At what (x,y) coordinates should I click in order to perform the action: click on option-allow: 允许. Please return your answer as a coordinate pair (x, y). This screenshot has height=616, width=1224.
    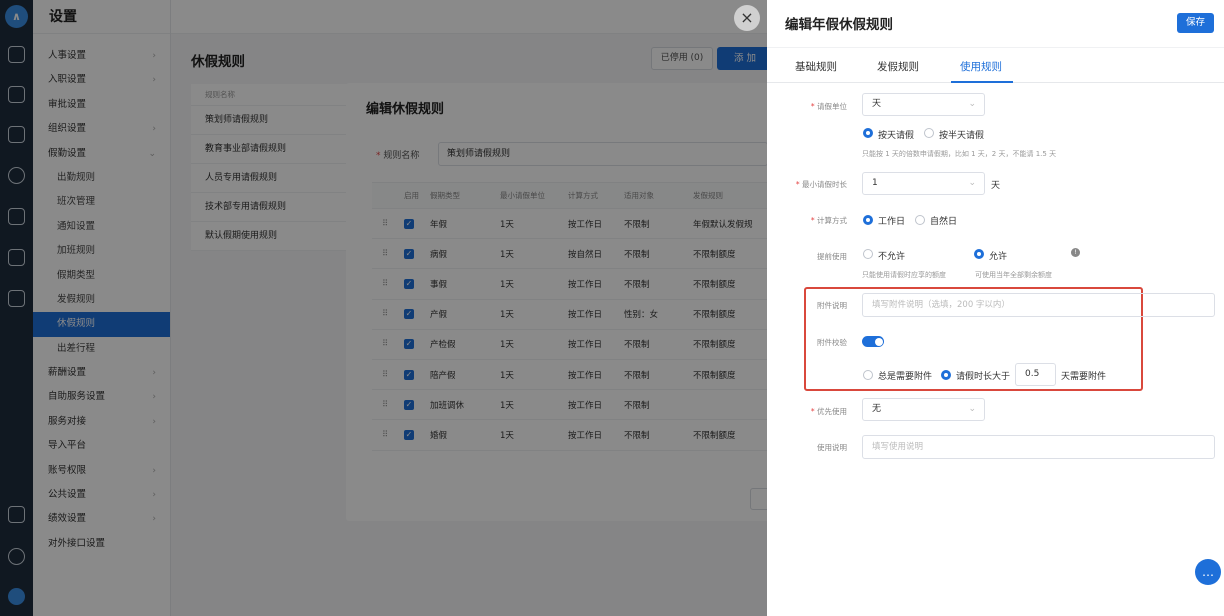
    Looking at the image, I should click on (998, 255).